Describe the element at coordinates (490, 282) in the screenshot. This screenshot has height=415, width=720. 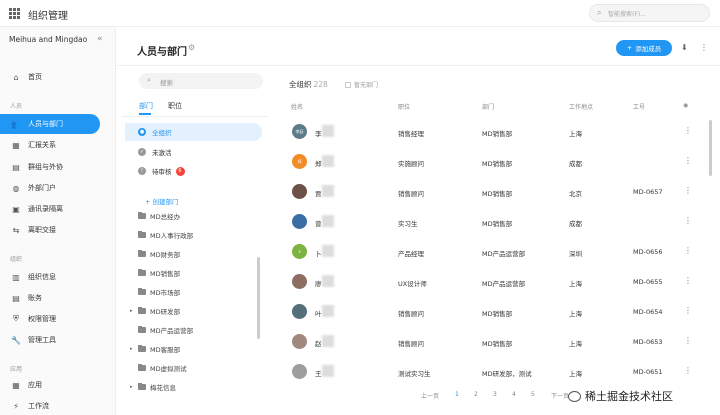
I see `table-row: 廖 UX设计师 MD产品运营部 上海 MD-0655 ⋮` at that location.